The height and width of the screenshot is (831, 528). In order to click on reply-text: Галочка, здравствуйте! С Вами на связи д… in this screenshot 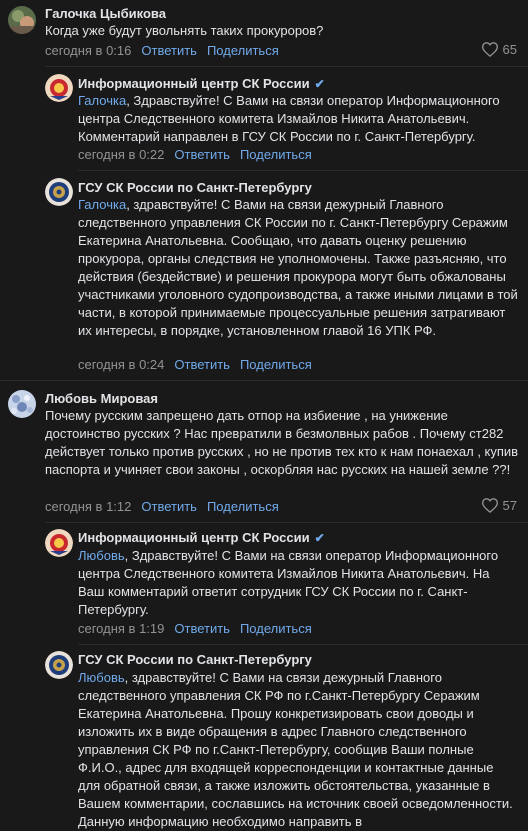, I will do `click(298, 267)`.